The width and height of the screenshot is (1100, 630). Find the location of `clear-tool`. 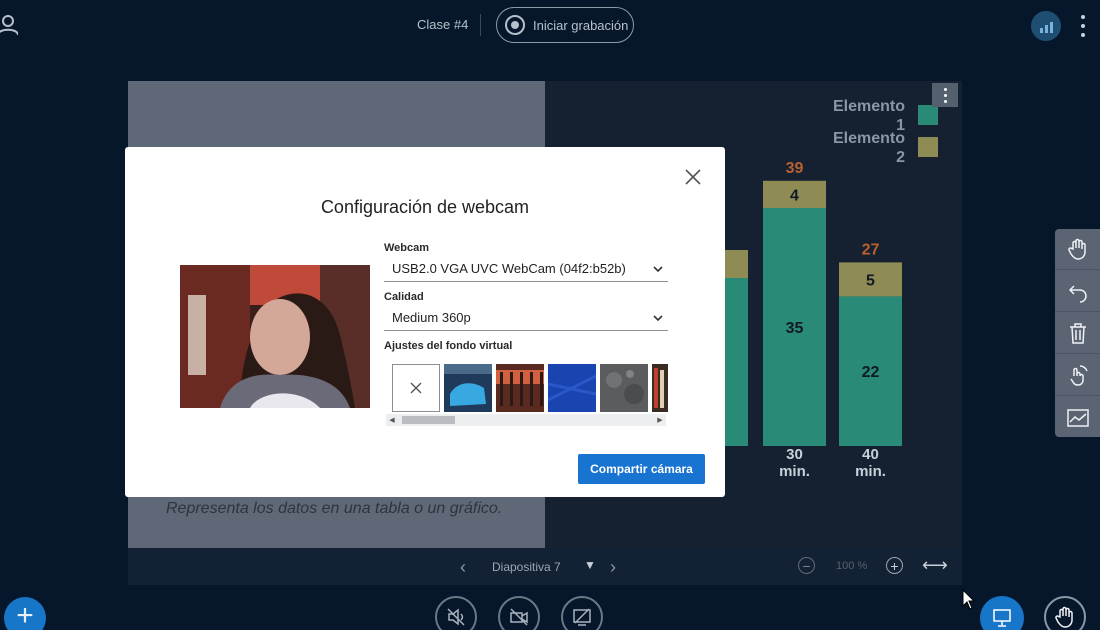

clear-tool is located at coordinates (1077, 333).